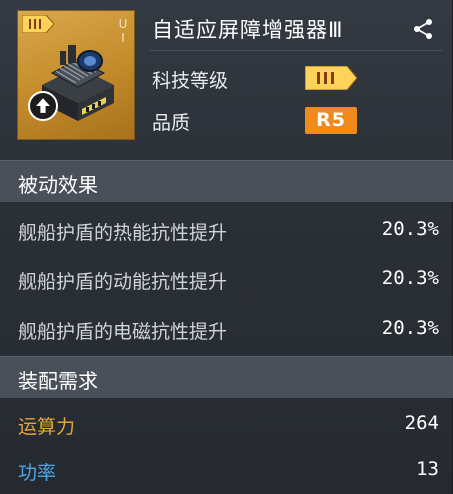 This screenshot has width=453, height=494. Describe the element at coordinates (331, 120) in the screenshot. I see `quality-badge: R5` at that location.